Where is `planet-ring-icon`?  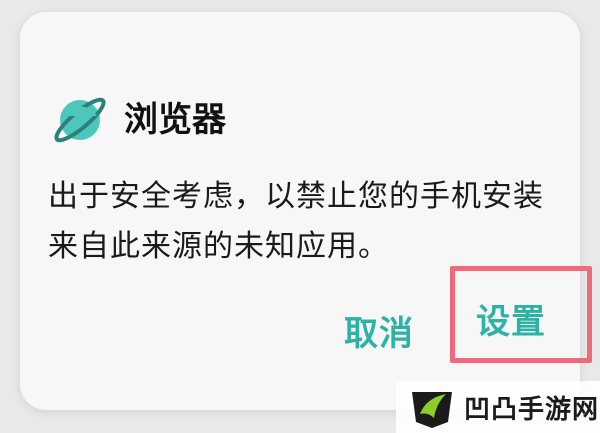 planet-ring-icon is located at coordinates (80, 120).